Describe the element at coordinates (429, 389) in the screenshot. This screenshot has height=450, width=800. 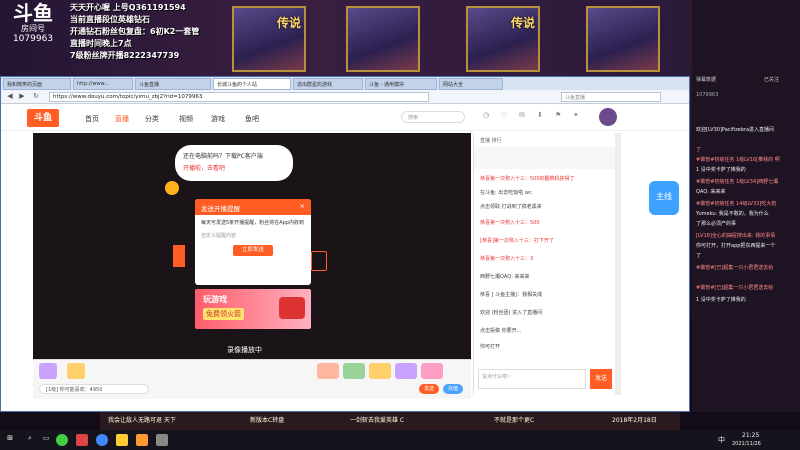
I see `send-button: 发送` at that location.